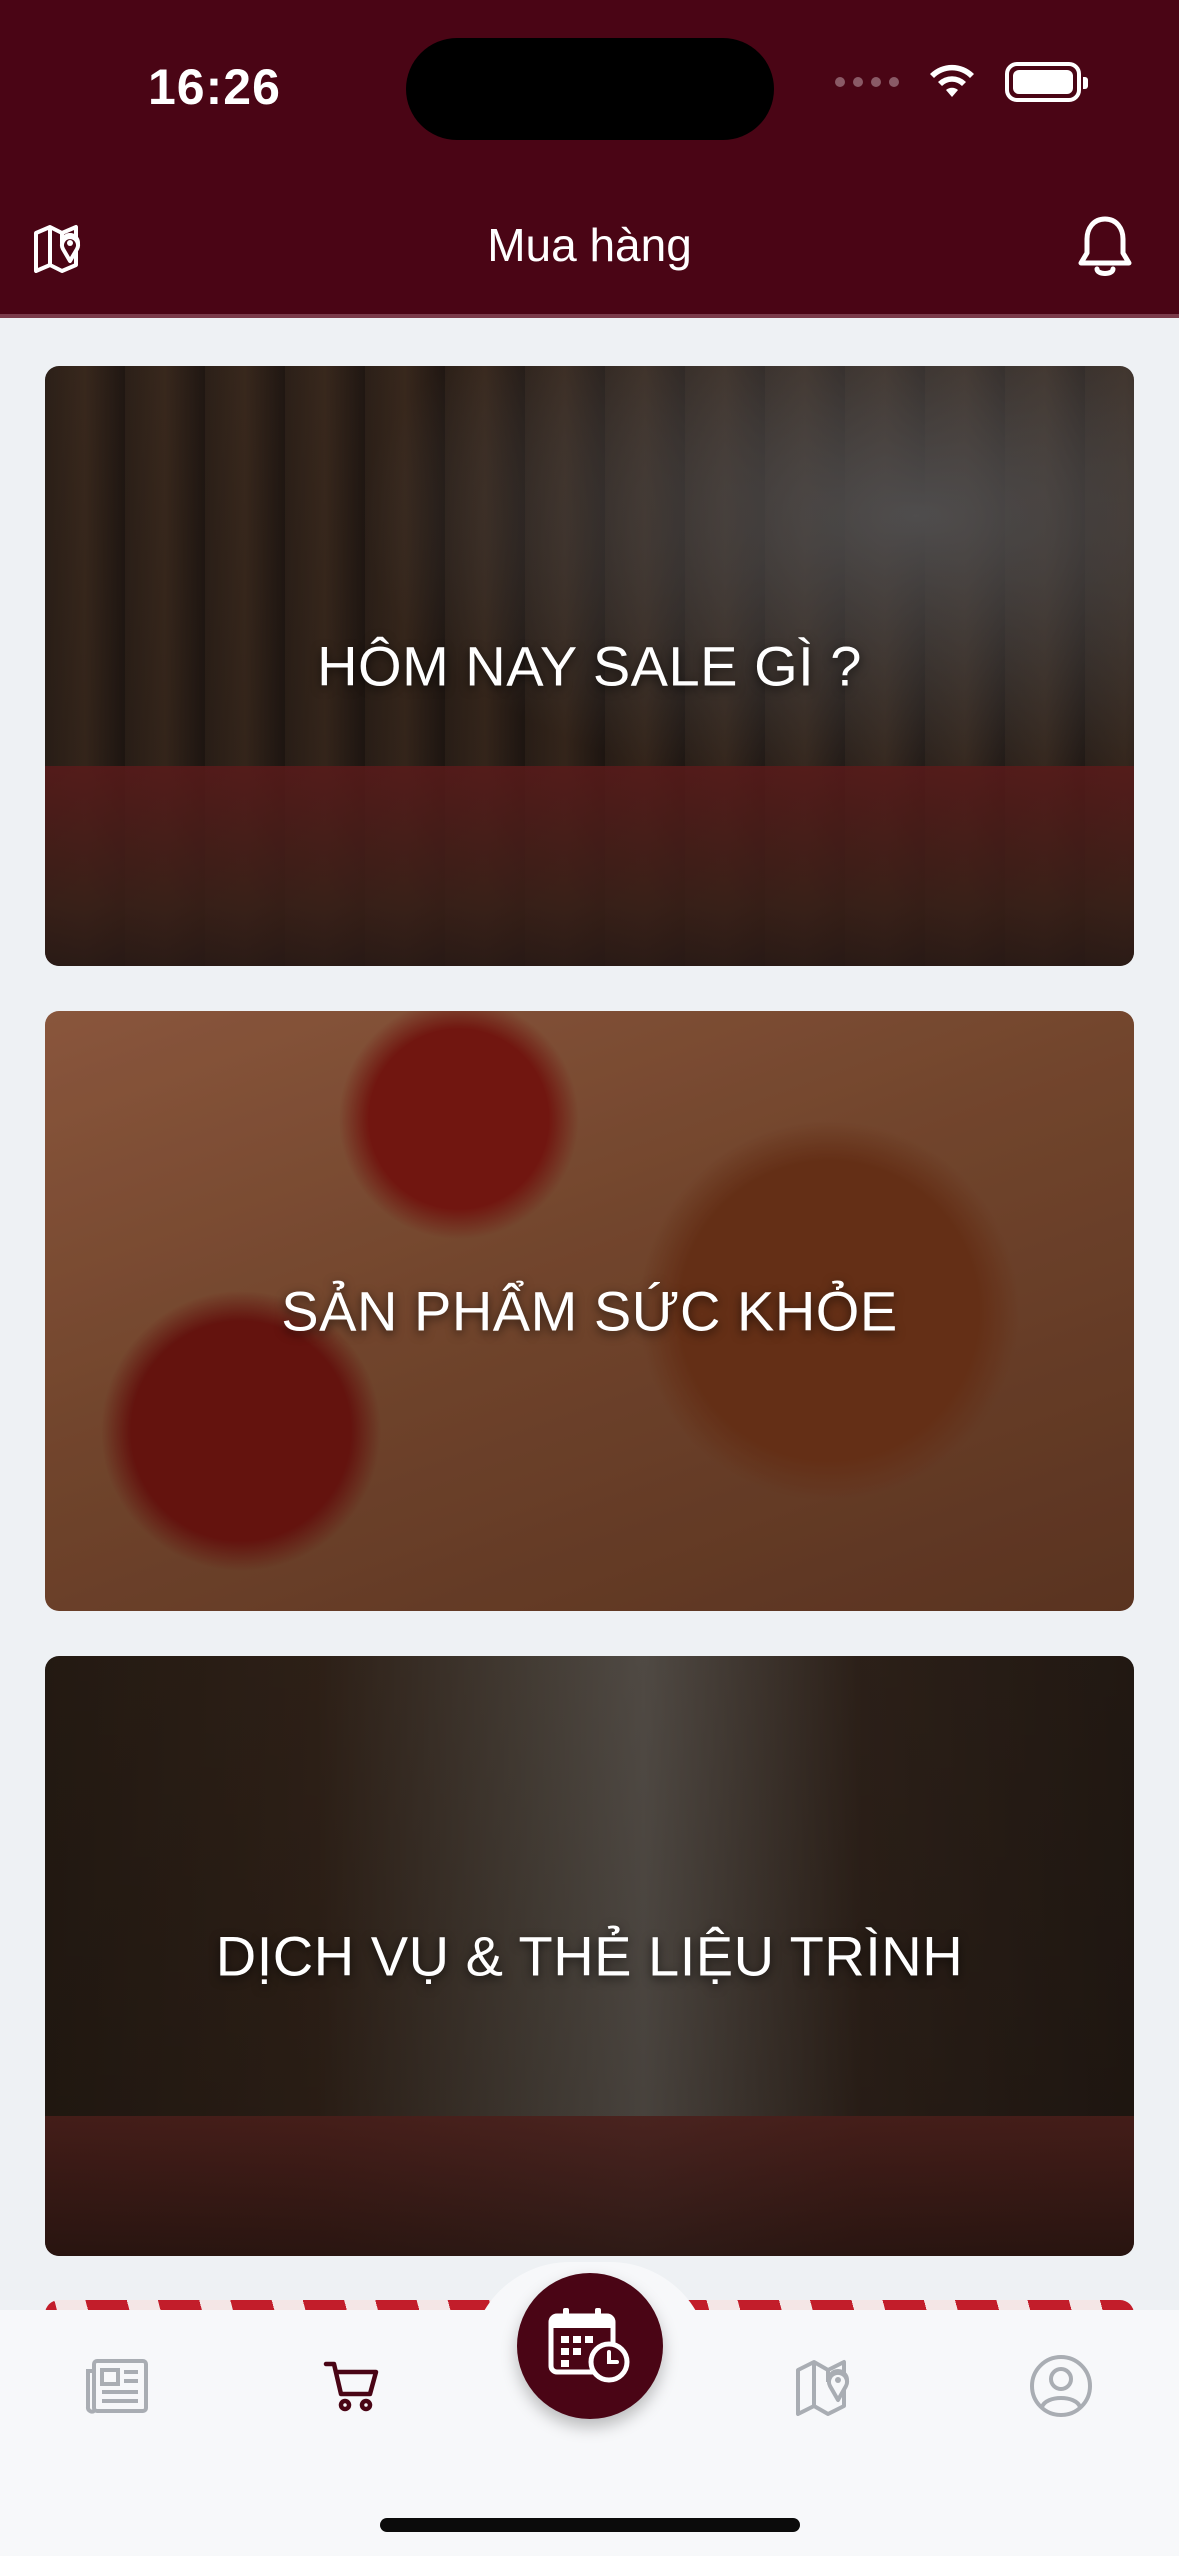  I want to click on card-label: DỊCH VỤ & THẺ LIỆU TRÌNH, so click(589, 1956).